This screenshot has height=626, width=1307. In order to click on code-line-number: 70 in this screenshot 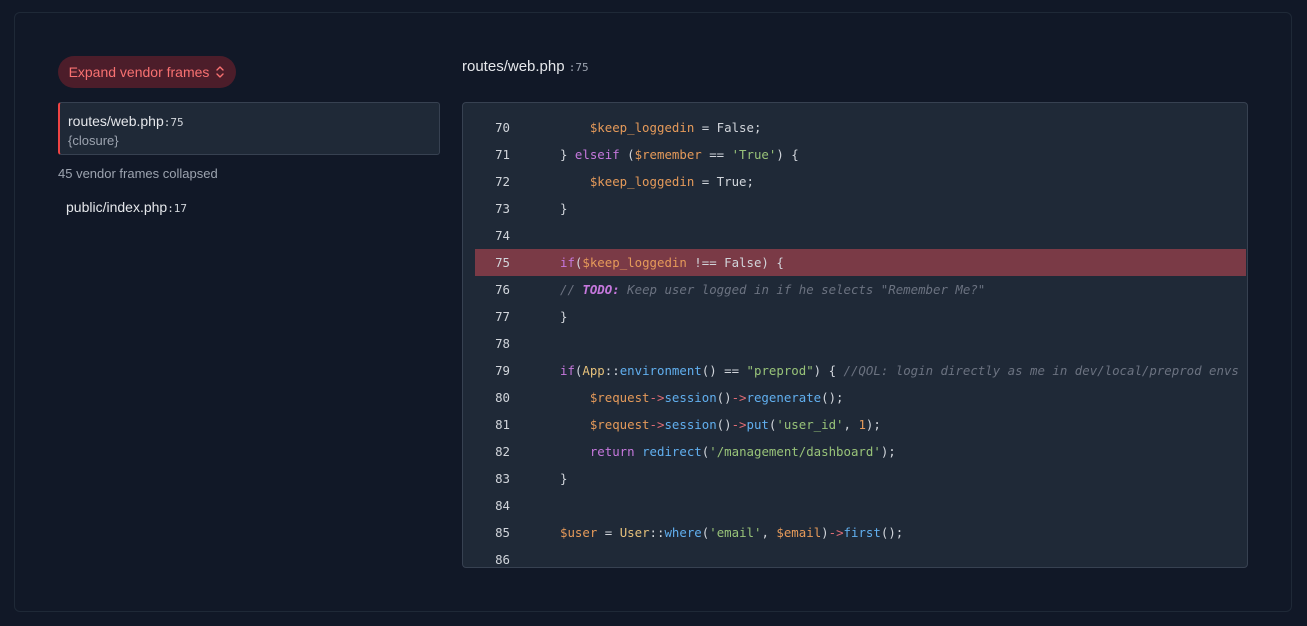, I will do `click(502, 127)`.